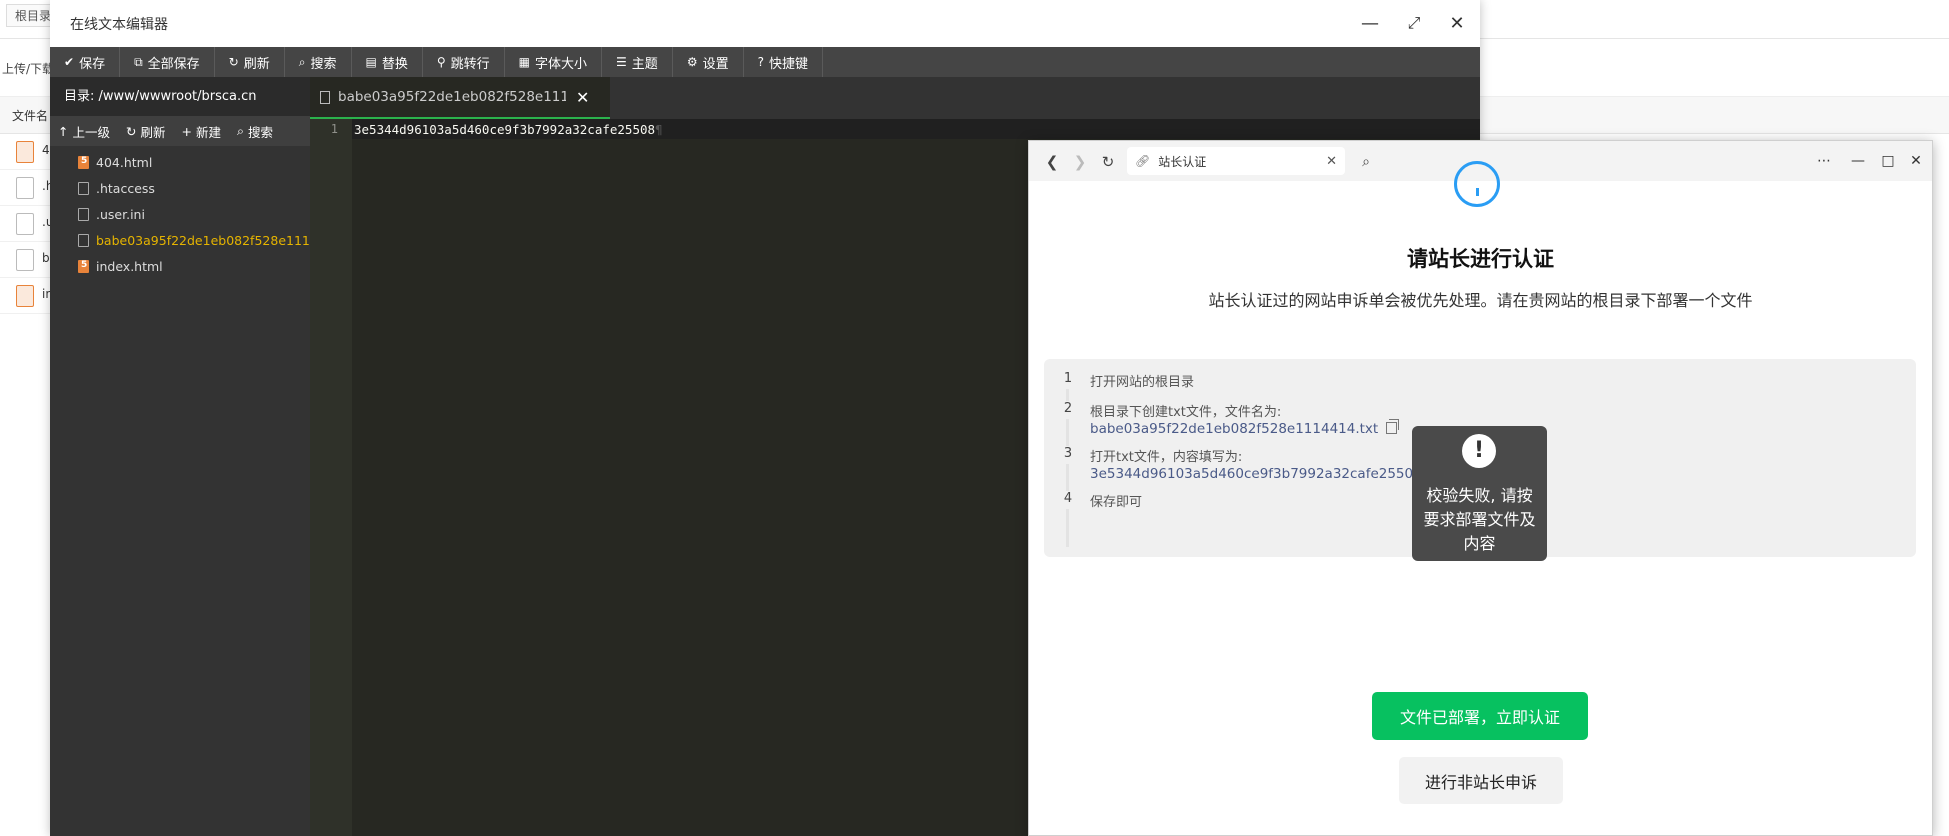  Describe the element at coordinates (25, 152) in the screenshot. I see `html-file-icon` at that location.